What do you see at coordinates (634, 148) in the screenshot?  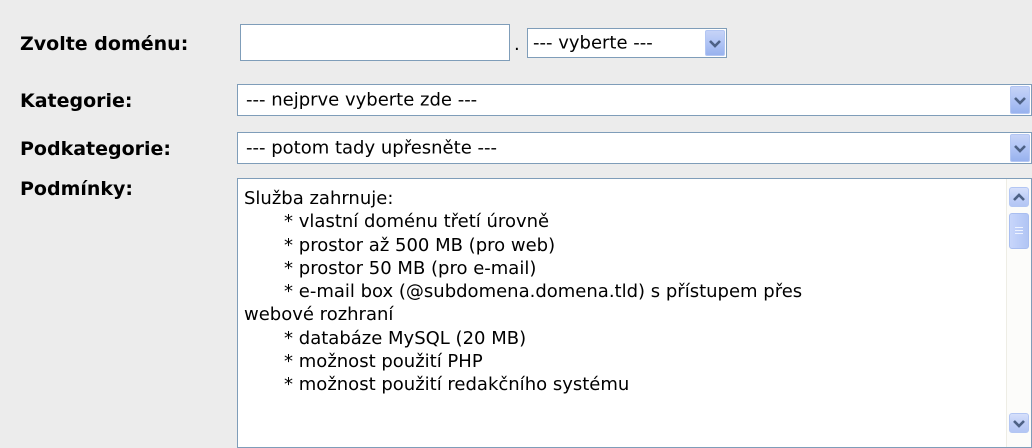 I see `subcategory-select: --- potom tady upřesněte ---` at bounding box center [634, 148].